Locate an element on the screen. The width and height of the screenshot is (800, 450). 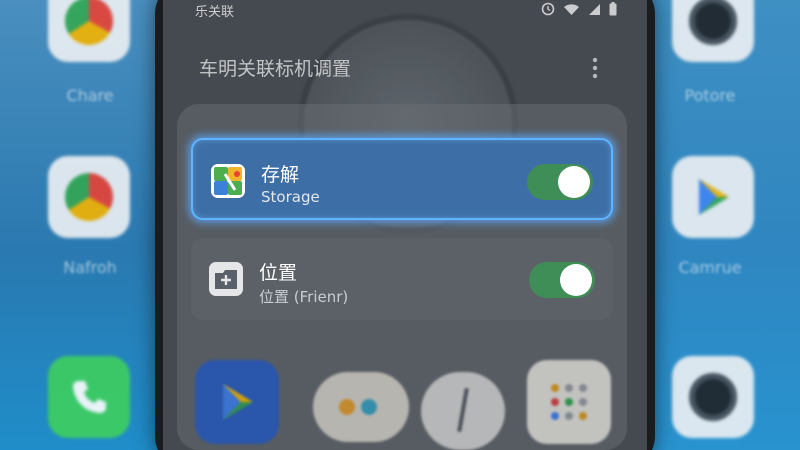
storage-toggle is located at coordinates (560, 182).